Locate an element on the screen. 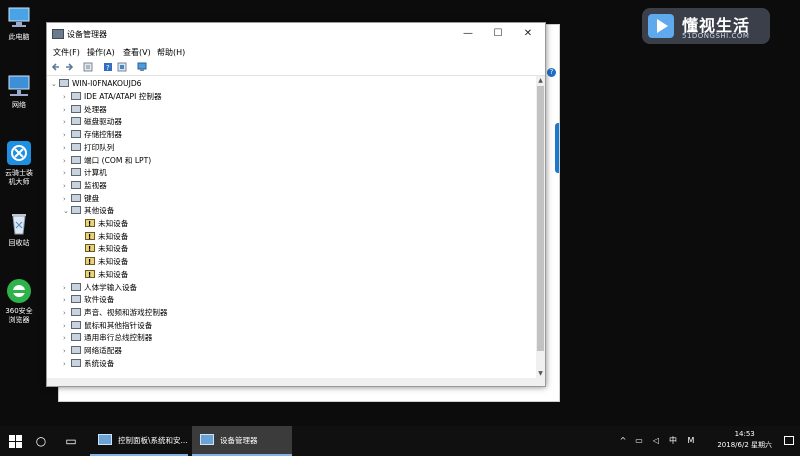  forward-arrow-icon is located at coordinates (69, 67).